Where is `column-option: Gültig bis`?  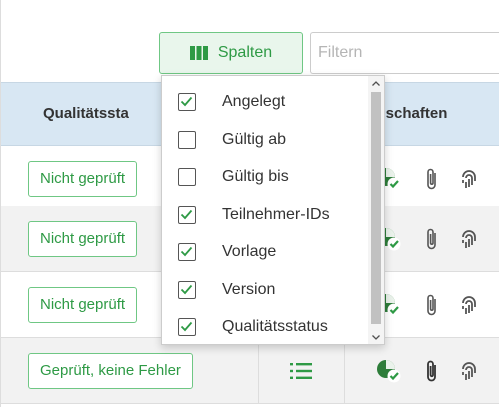 column-option: Gültig bis is located at coordinates (265, 178).